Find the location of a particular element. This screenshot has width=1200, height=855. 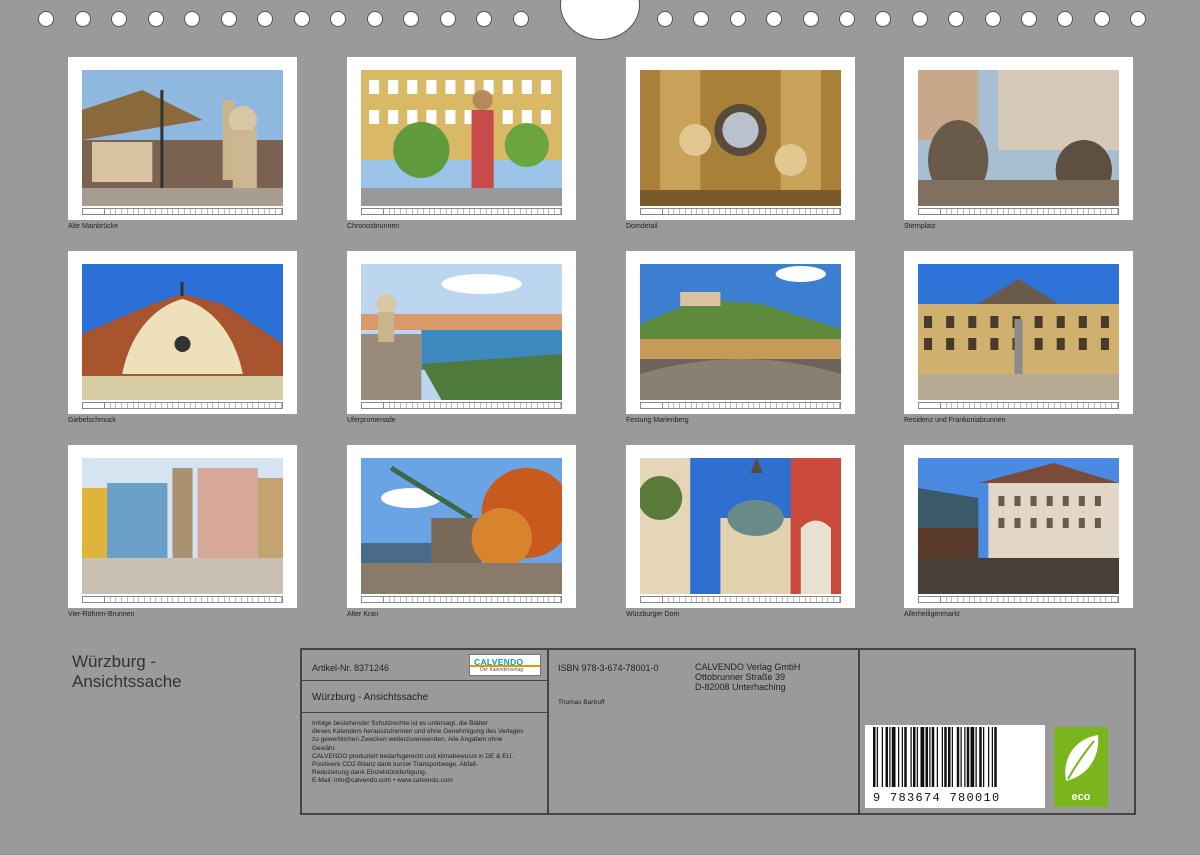

tile-caption: Festung Marienberg is located at coordinates (657, 420).